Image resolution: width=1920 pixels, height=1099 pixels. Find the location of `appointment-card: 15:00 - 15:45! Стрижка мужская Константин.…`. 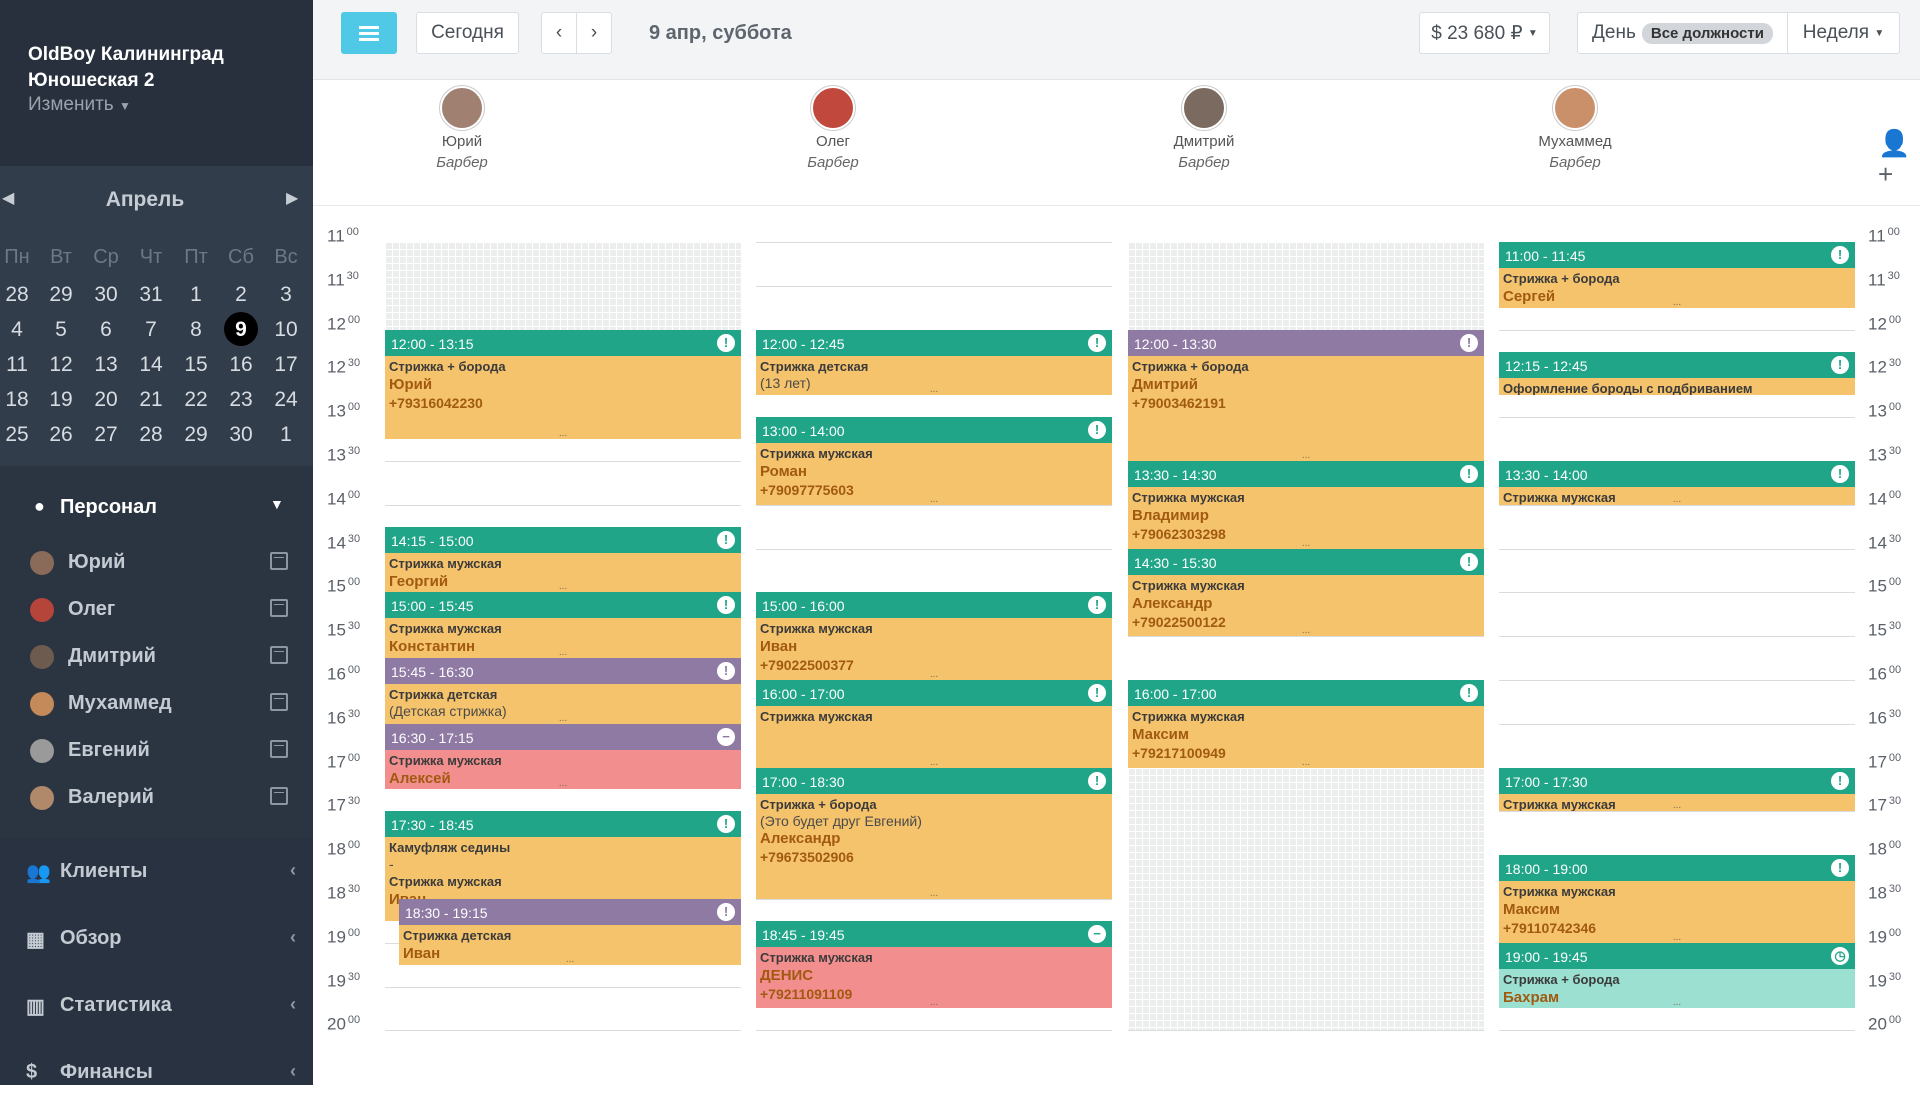

appointment-card: 15:00 - 15:45! Стрижка мужская Константин.… is located at coordinates (563, 625).